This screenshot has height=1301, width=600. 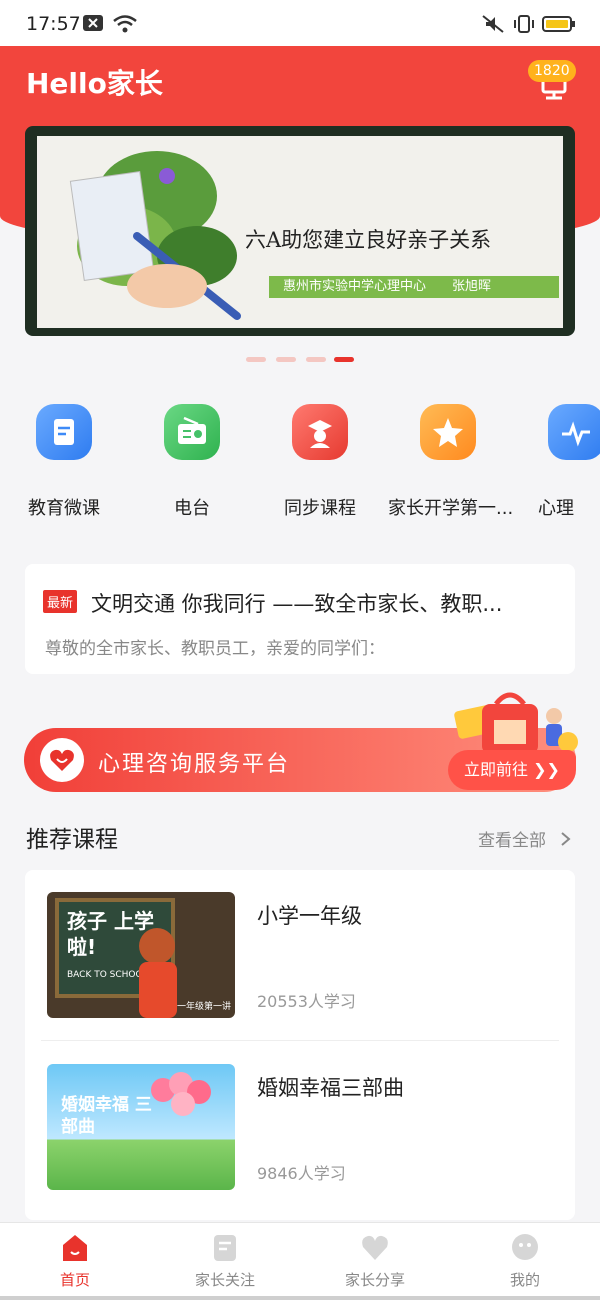 I want to click on tab-label: 家长分享, so click(x=374, y=1280).